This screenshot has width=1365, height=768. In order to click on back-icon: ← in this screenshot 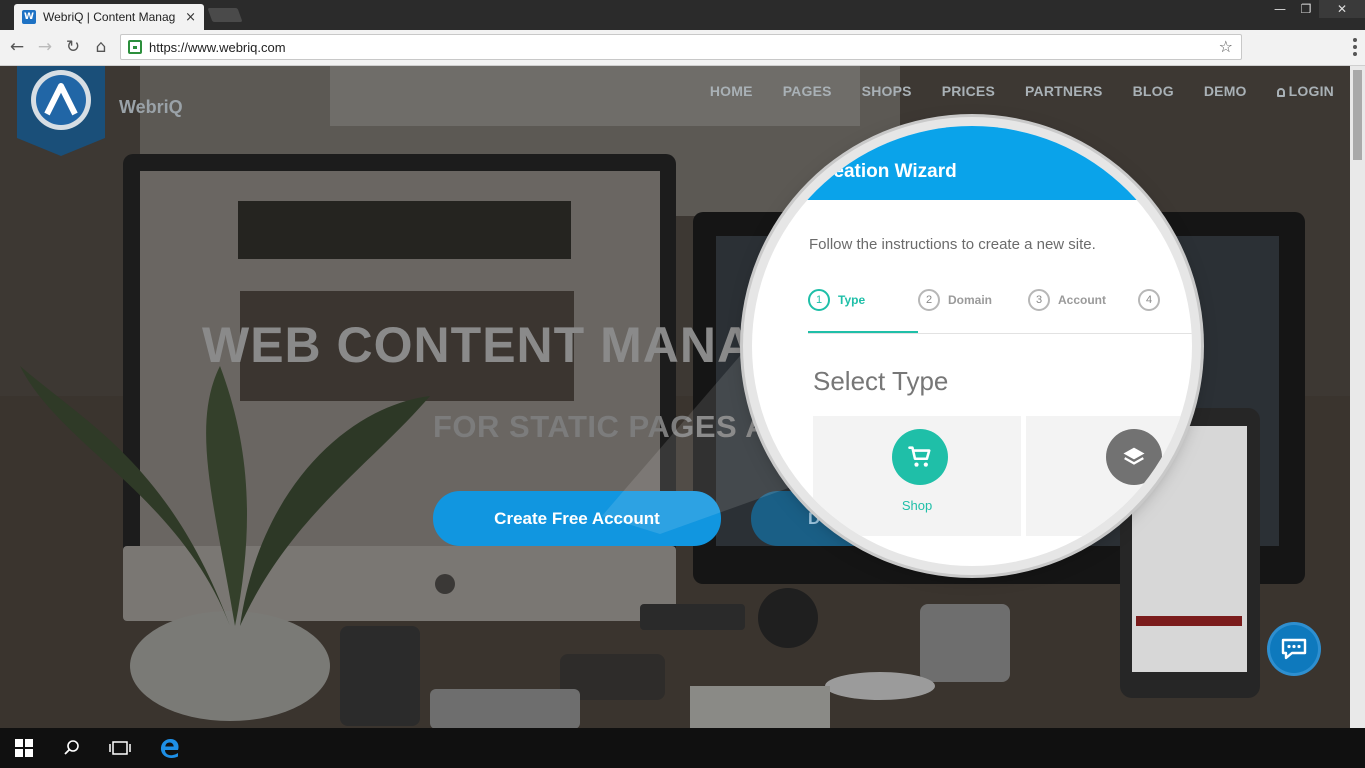, I will do `click(17, 47)`.